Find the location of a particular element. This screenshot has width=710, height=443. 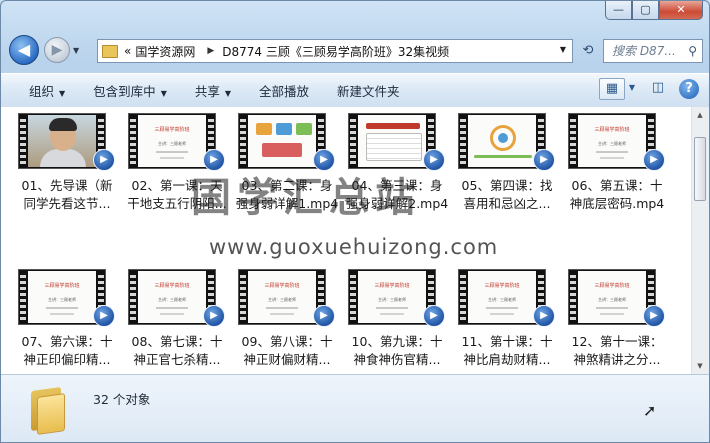

forward-button: ▶ is located at coordinates (57, 50).